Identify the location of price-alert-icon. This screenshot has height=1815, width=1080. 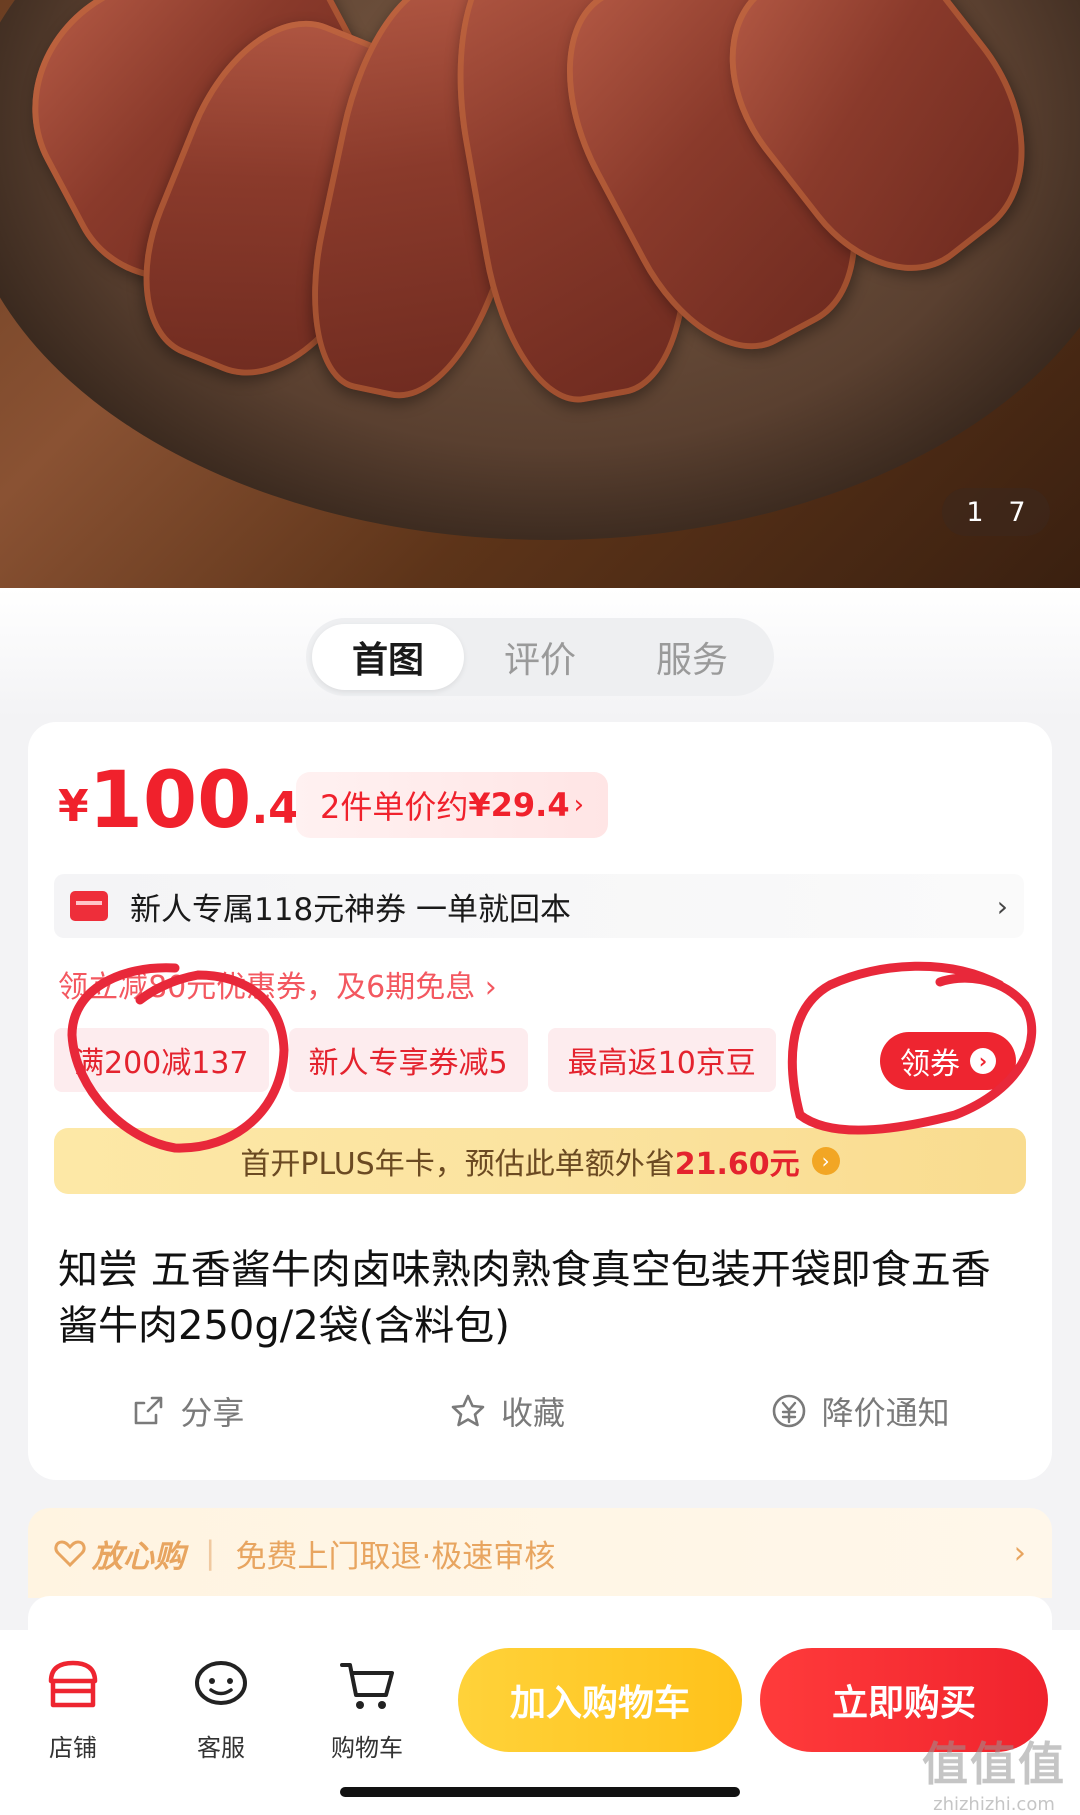
(788, 1411).